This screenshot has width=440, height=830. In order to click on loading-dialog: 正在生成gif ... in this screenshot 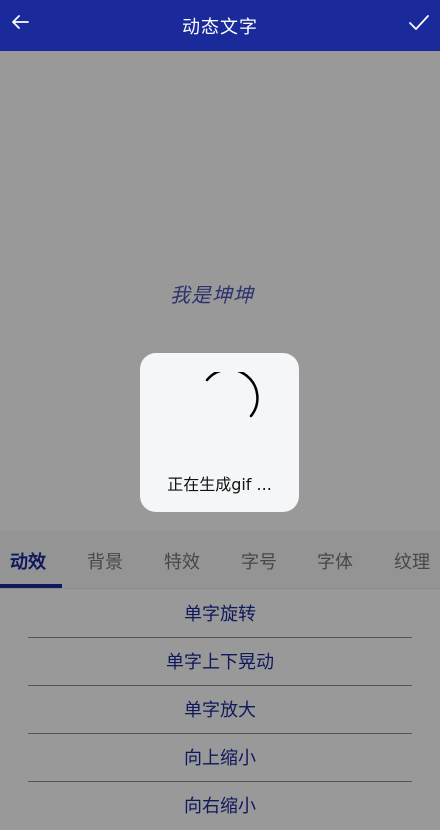, I will do `click(219, 432)`.